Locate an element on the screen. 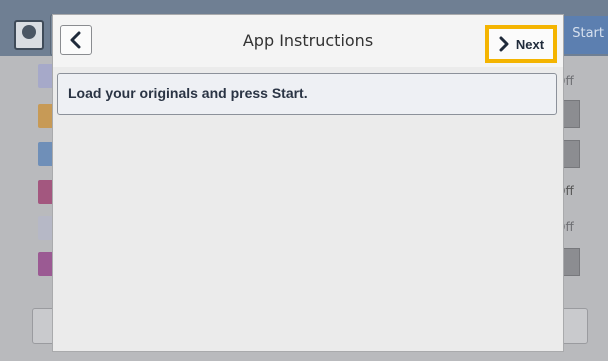  instructions-text: Load your originals and press Start. is located at coordinates (188, 93).